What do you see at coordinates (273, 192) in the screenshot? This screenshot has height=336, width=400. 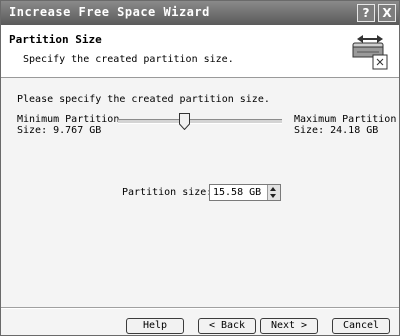 I see `partition-size-spinner` at bounding box center [273, 192].